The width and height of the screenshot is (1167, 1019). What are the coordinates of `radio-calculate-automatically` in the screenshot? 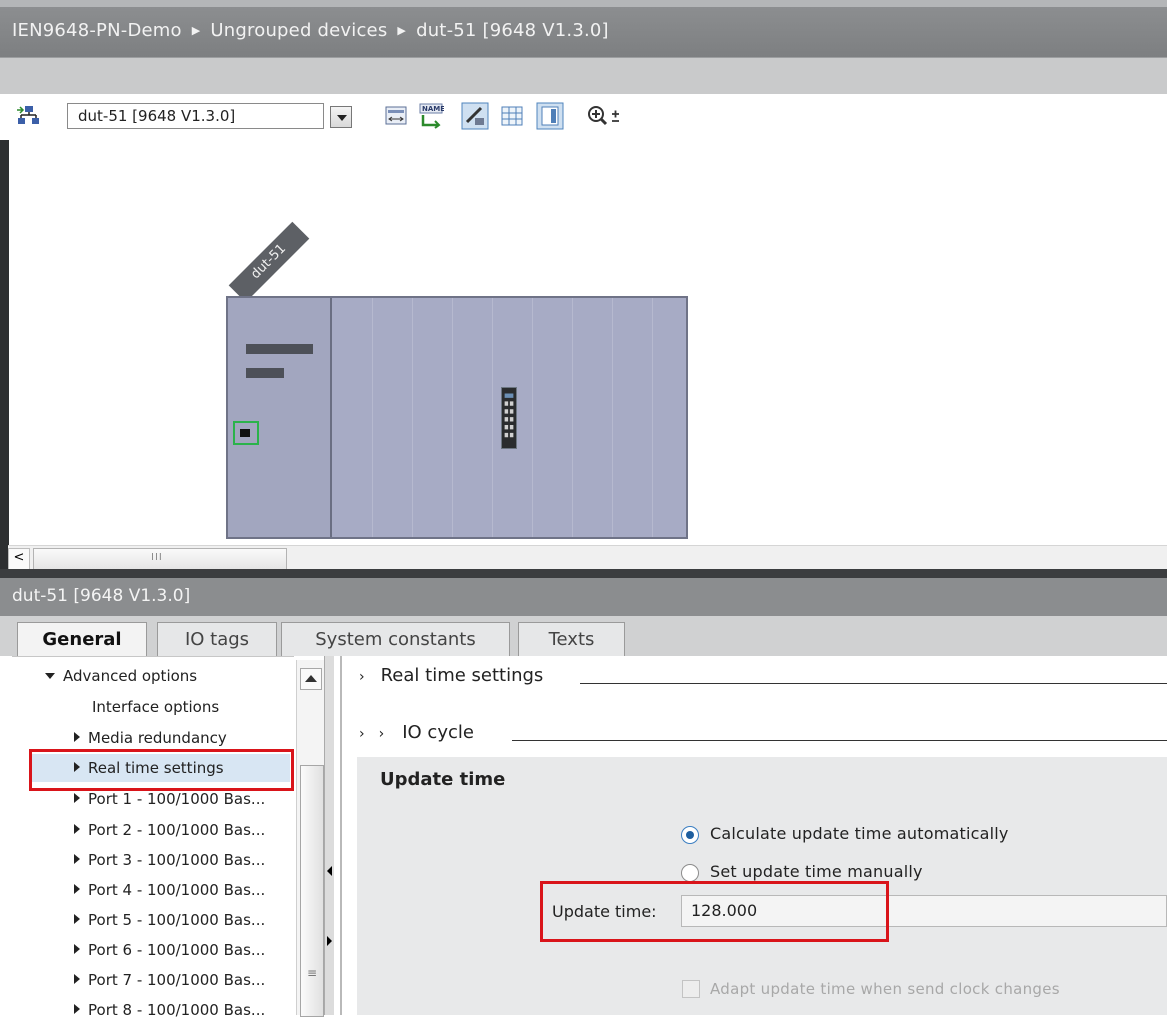 It's located at (690, 835).